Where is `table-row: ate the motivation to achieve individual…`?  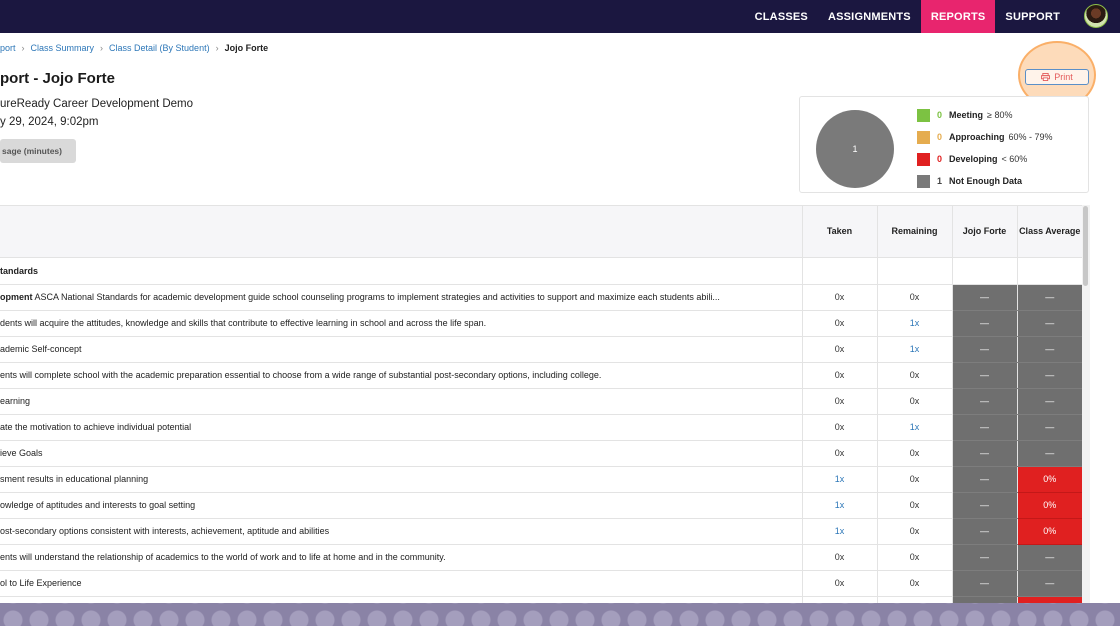
table-row: ate the motivation to achieve individual… is located at coordinates (541, 427).